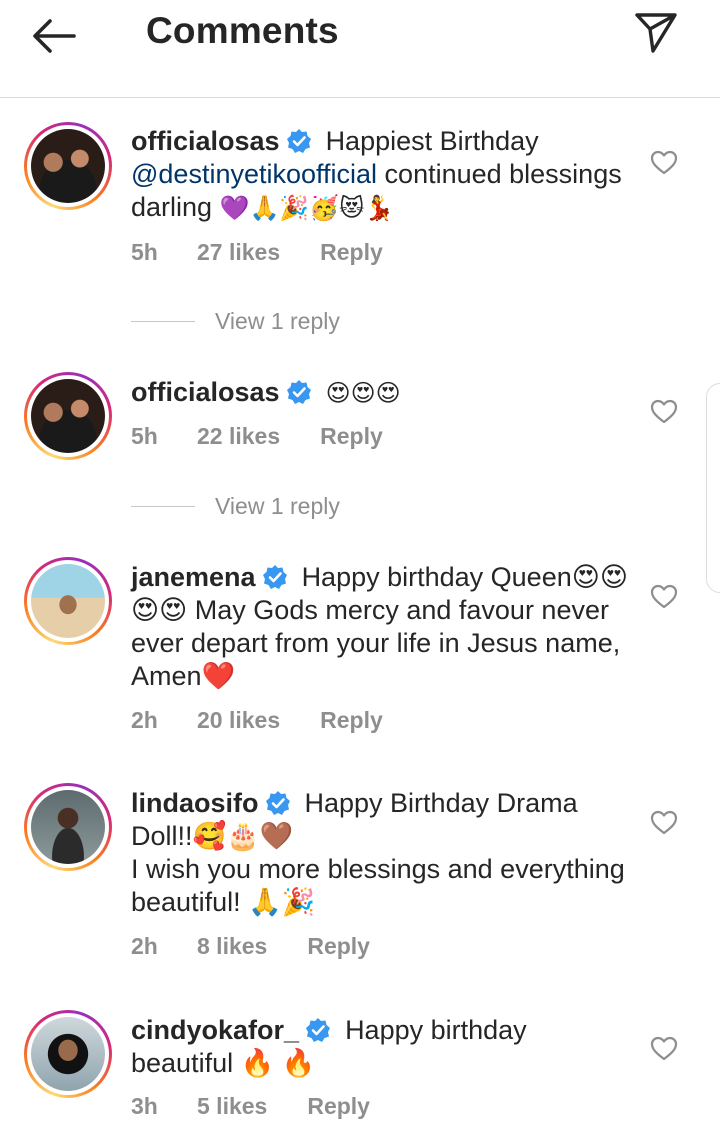  I want to click on back-arrow-icon, so click(54, 36).